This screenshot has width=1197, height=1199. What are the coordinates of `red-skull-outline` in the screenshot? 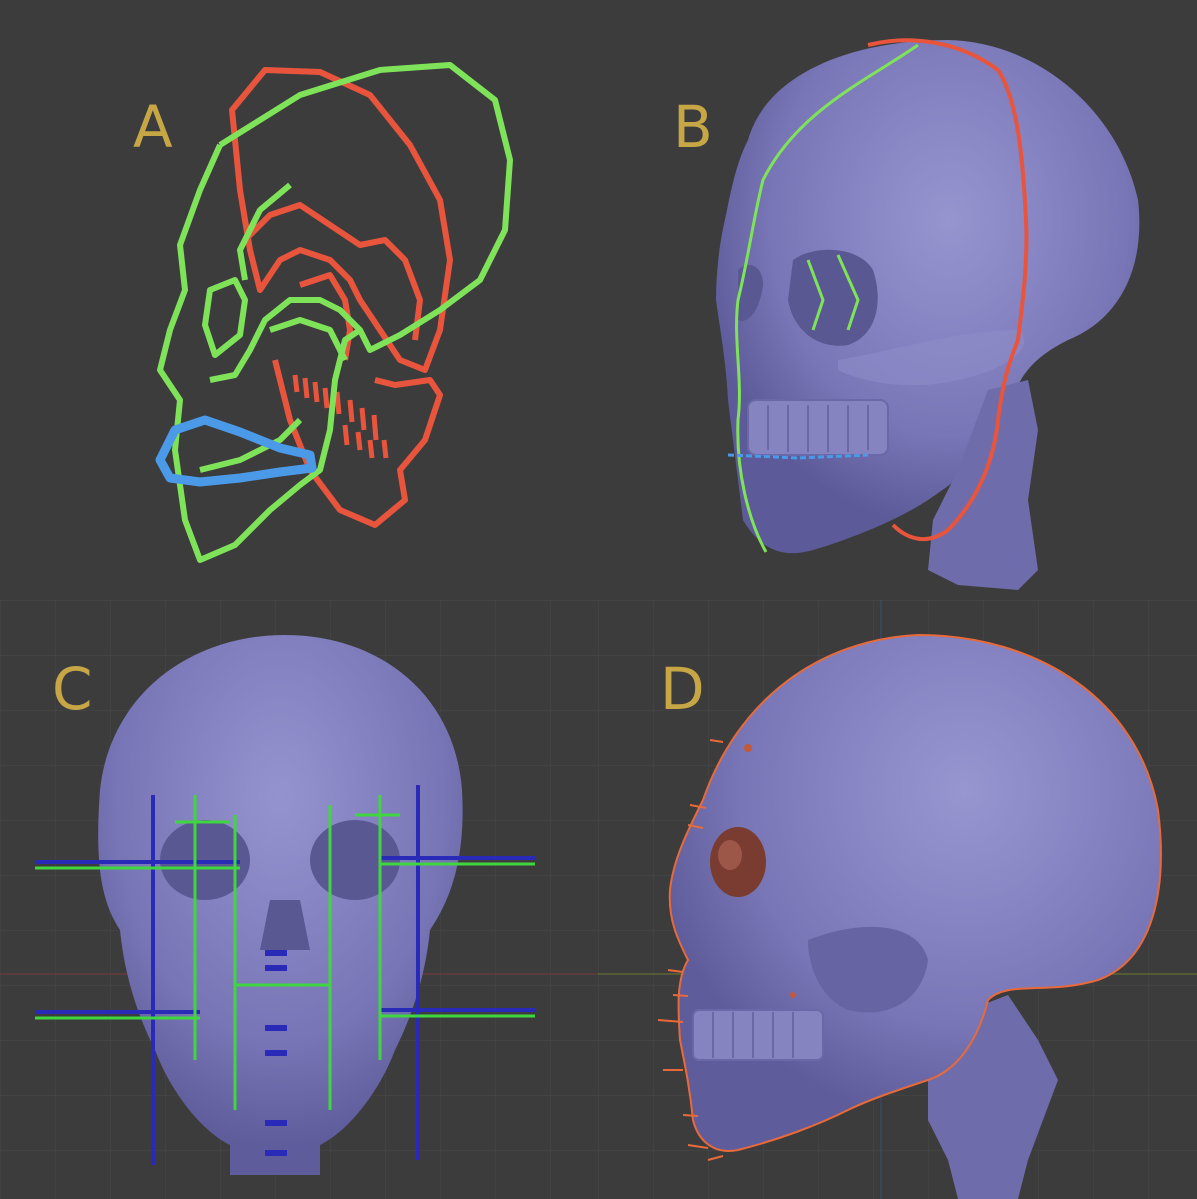 It's located at (341, 297).